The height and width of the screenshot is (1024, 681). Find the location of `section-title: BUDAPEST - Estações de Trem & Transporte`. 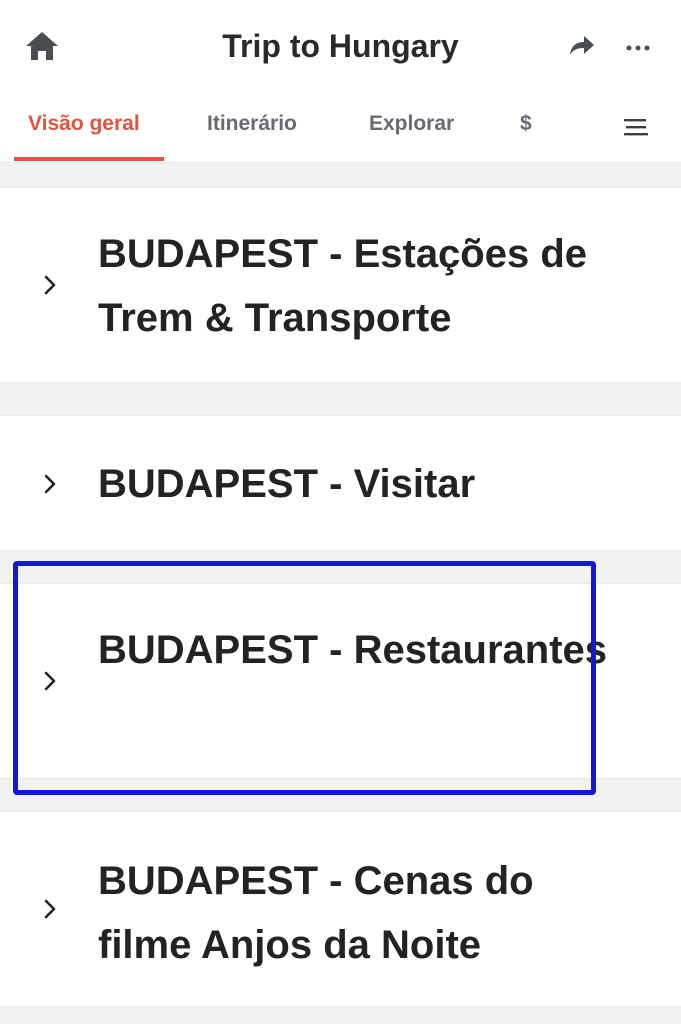

section-title: BUDAPEST - Estações de Trem & Transporte is located at coordinates (343, 286).